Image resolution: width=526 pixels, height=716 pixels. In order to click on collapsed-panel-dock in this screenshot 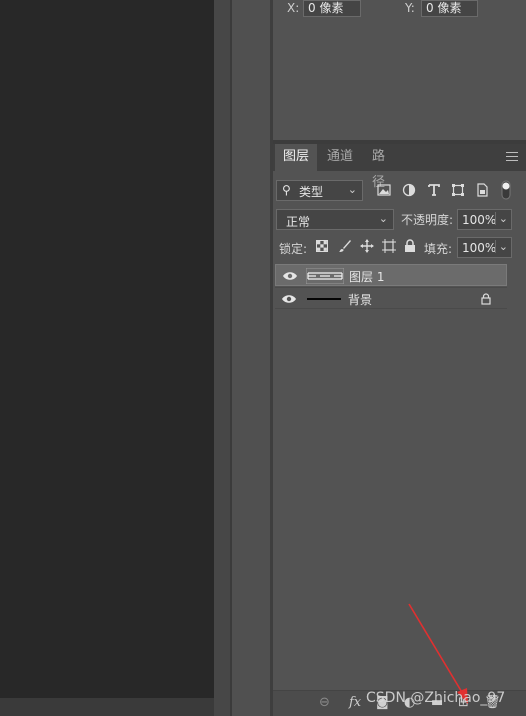, I will do `click(251, 358)`.